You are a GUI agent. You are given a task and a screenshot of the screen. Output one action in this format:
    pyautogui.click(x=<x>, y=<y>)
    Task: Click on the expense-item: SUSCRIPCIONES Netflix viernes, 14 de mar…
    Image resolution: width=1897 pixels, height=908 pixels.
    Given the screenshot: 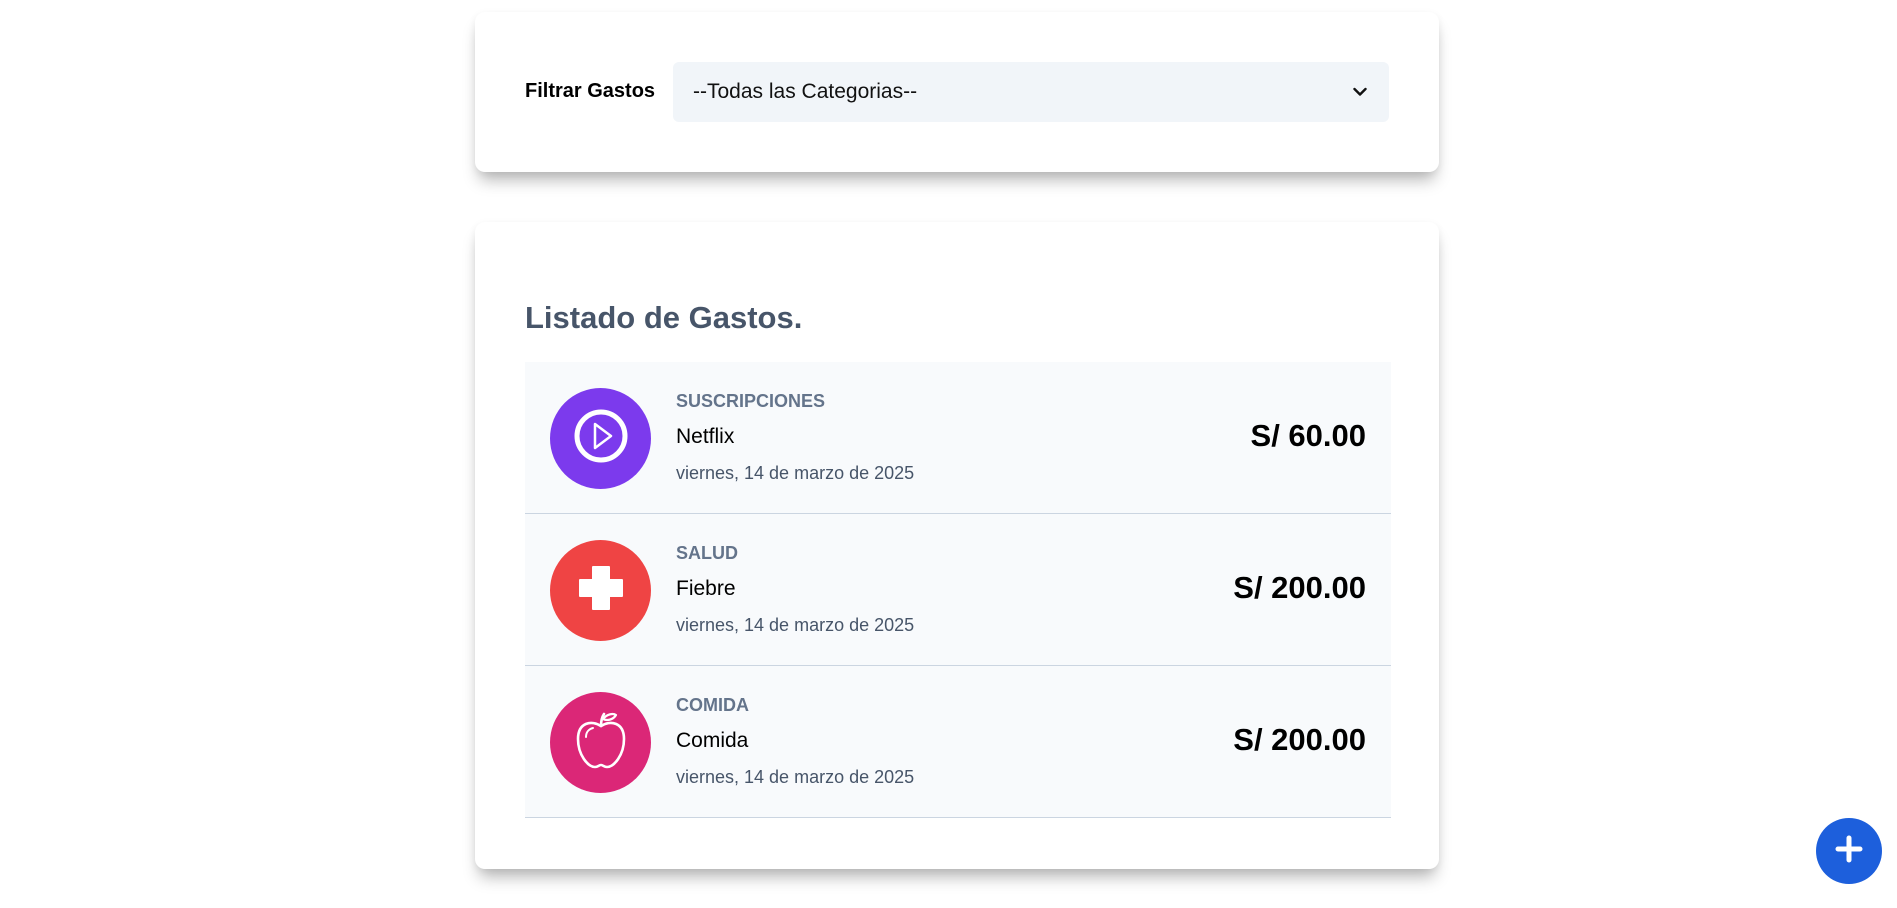 What is the action you would take?
    pyautogui.click(x=958, y=438)
    